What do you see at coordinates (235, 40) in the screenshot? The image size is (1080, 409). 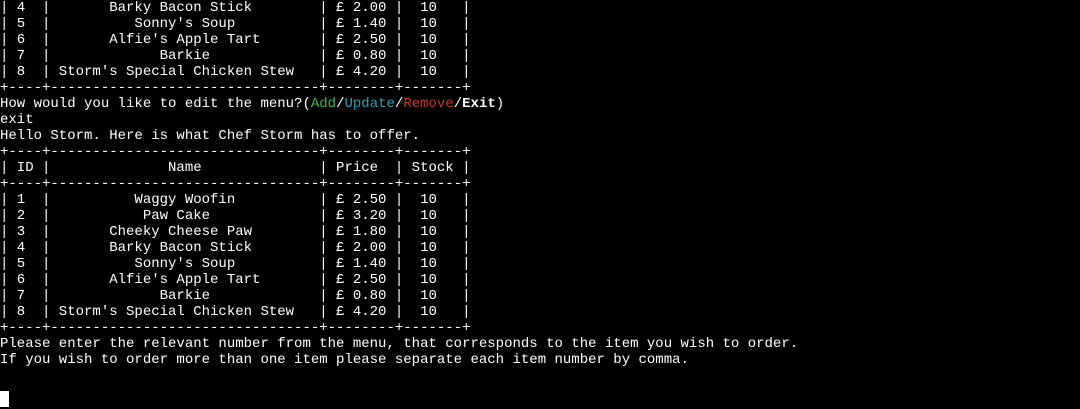 I see `menu-row-6: | 6 | Alfie's Apple Tart | £ 2.50 | 10 |` at bounding box center [235, 40].